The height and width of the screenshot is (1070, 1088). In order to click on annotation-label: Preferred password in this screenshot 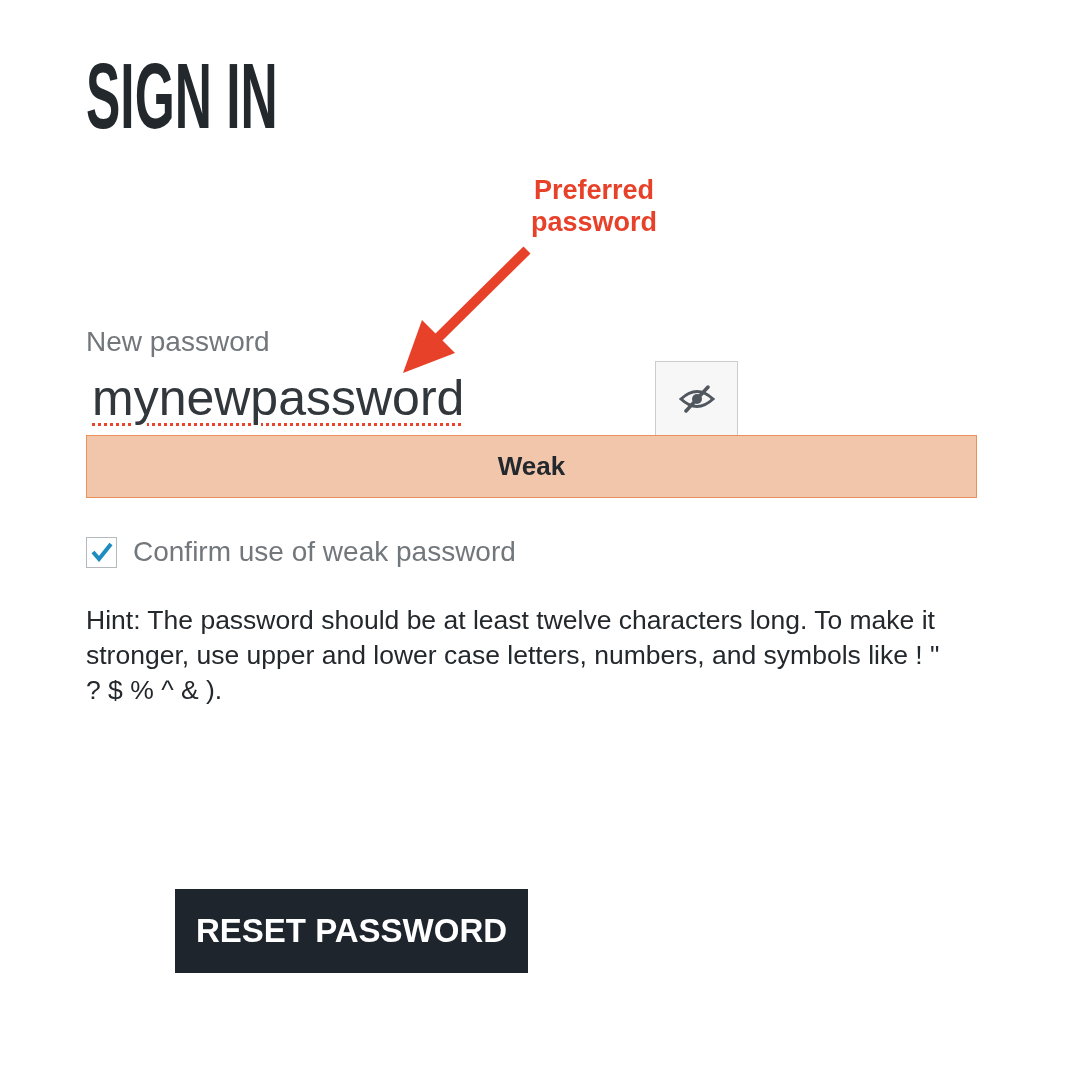, I will do `click(593, 206)`.